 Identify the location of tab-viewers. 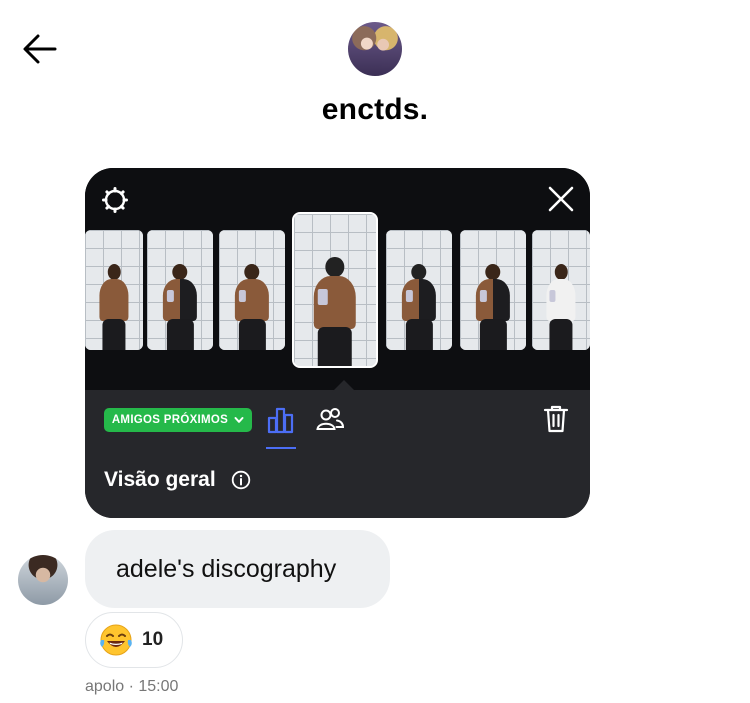
(330, 420).